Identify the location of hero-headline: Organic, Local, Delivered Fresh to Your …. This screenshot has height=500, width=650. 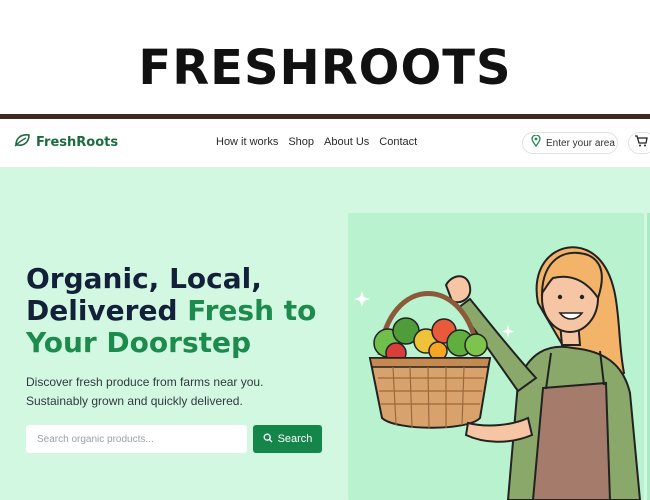
(186, 311).